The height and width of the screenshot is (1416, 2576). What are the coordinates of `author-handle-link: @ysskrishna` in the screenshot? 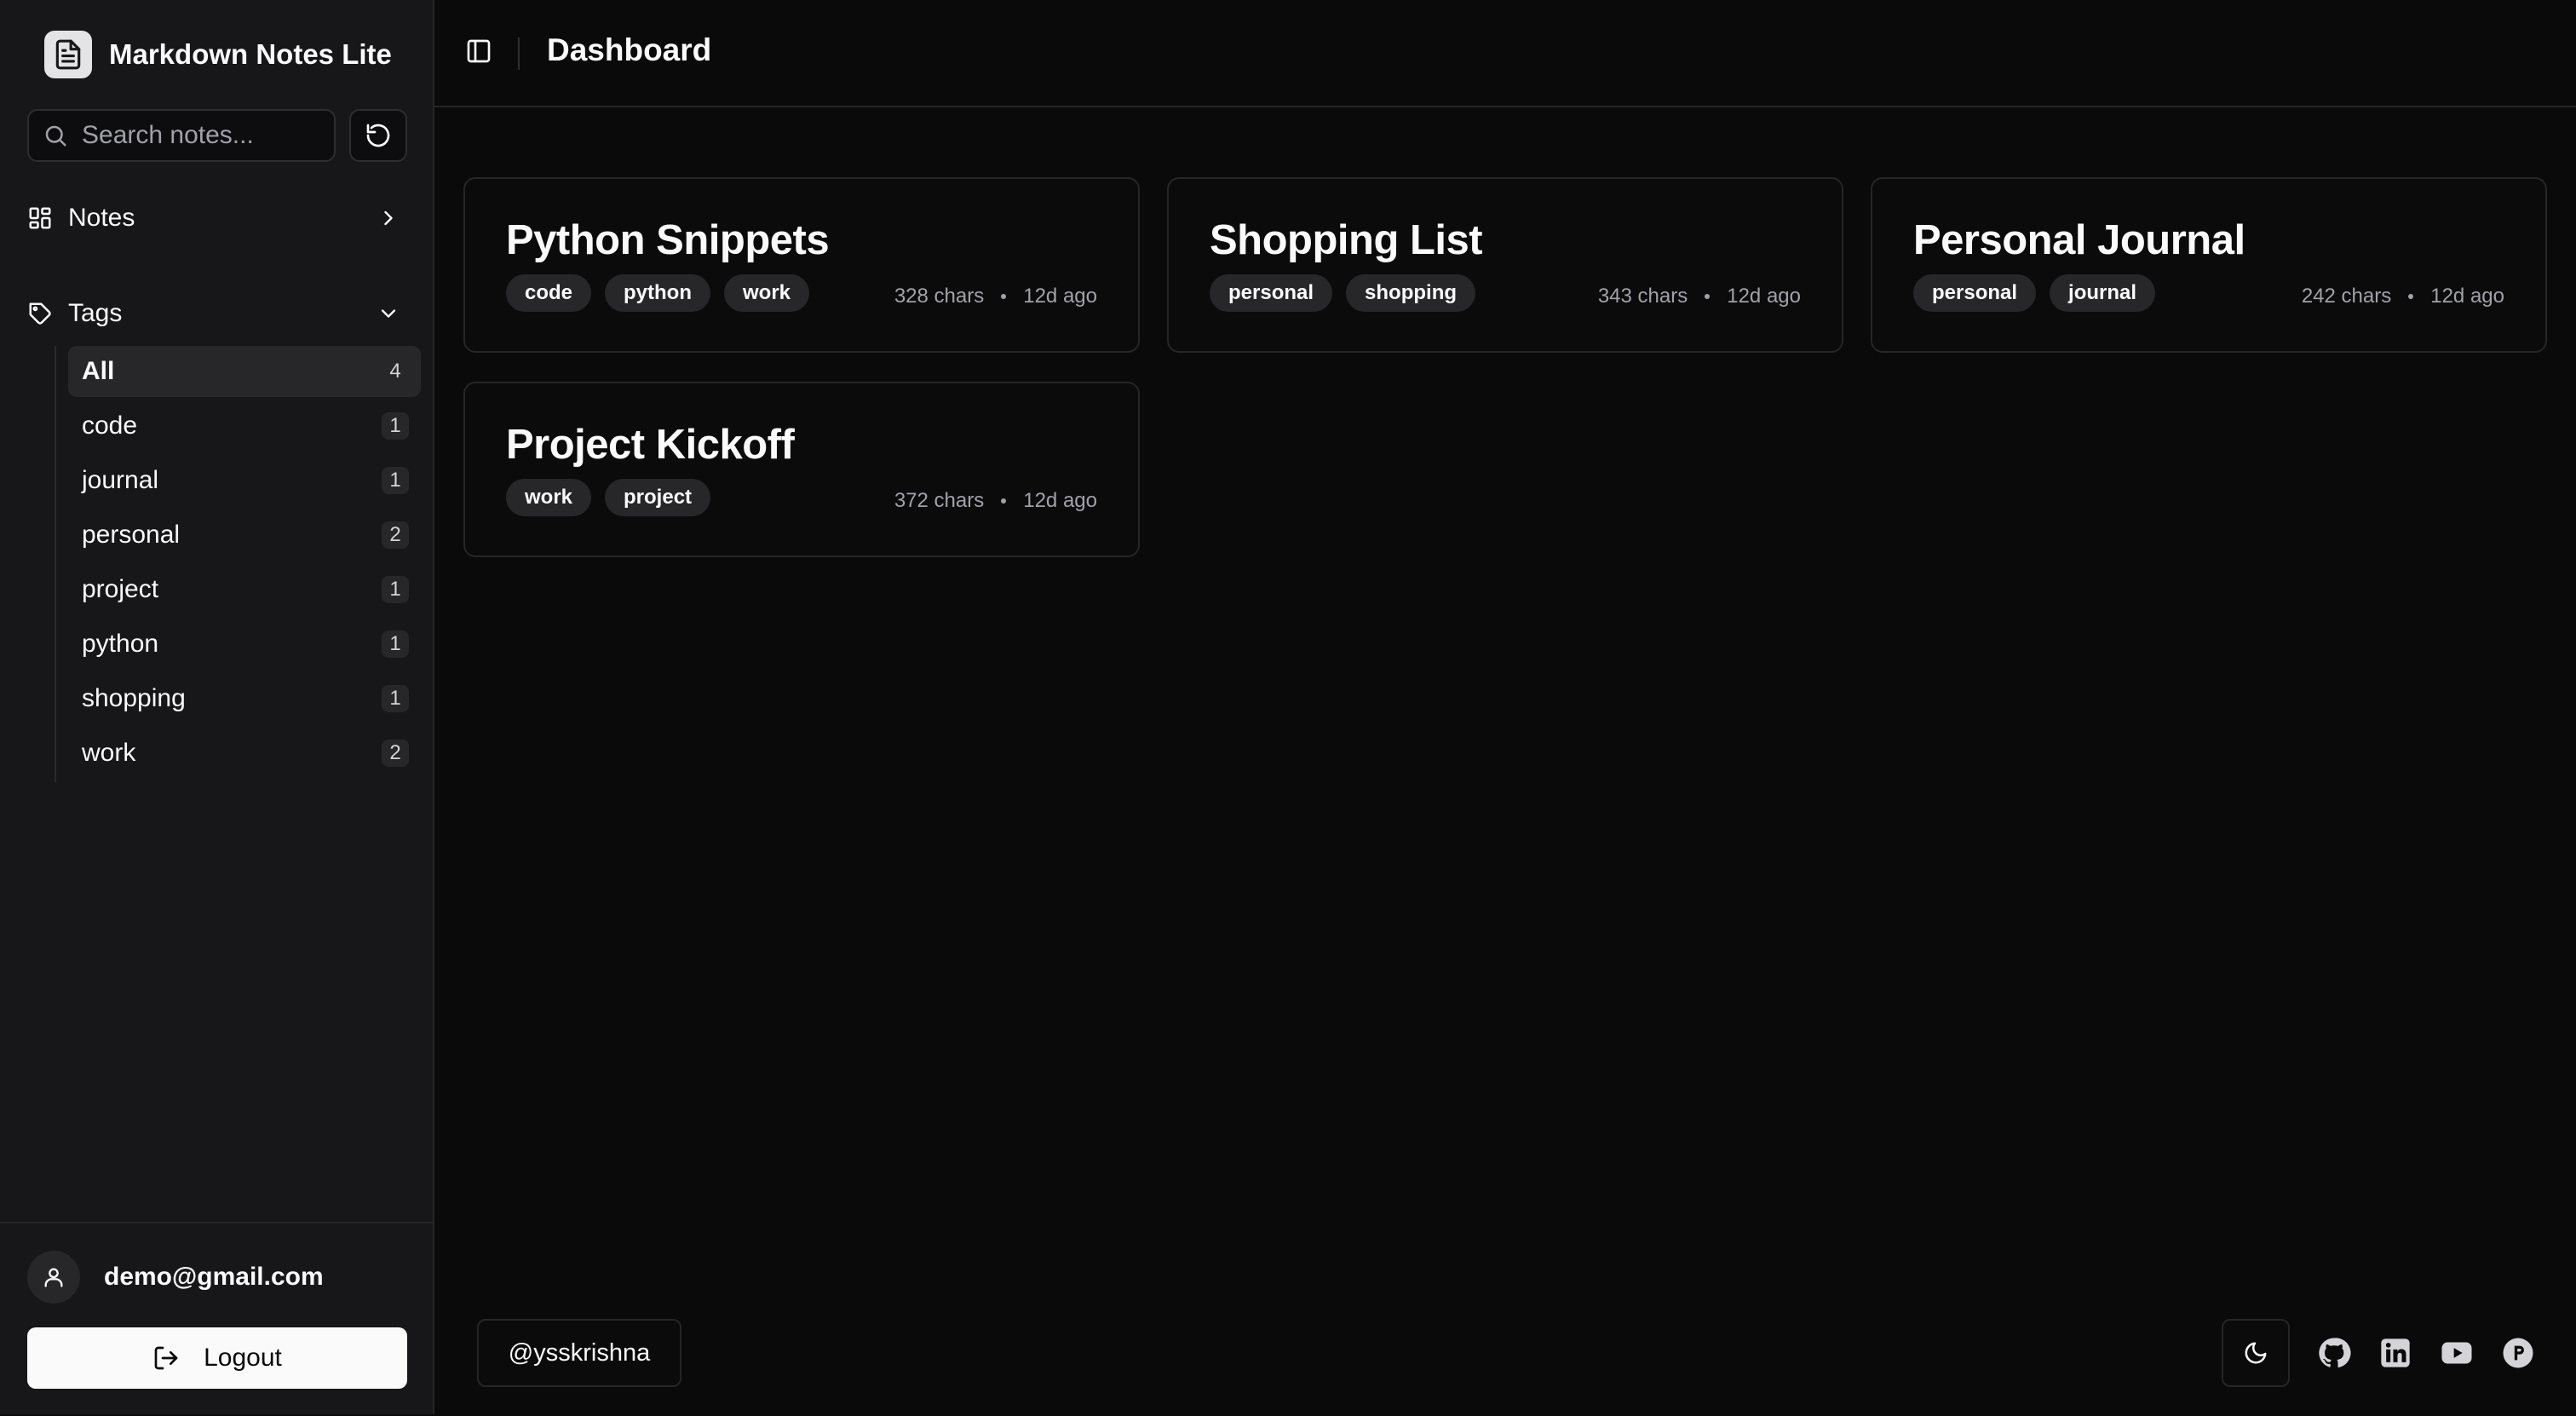 It's located at (579, 1353).